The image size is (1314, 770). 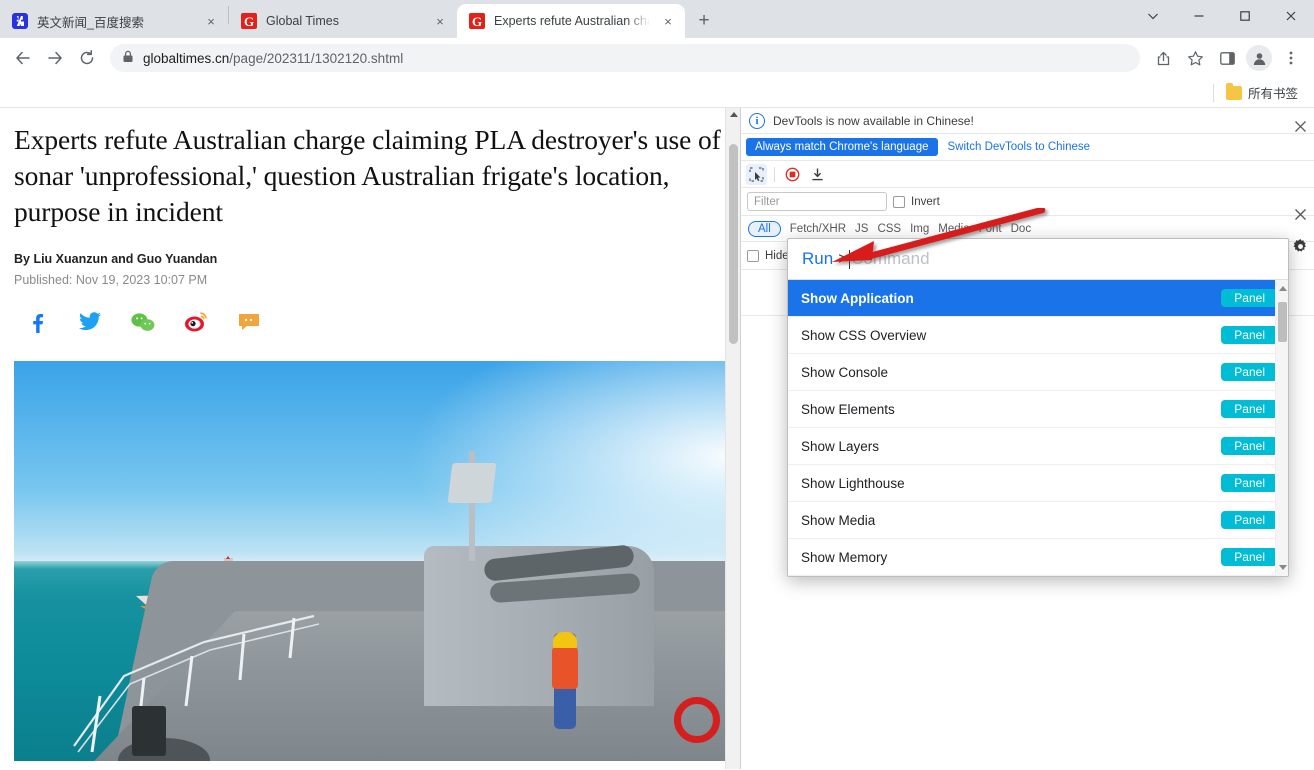 What do you see at coordinates (472, 483) in the screenshot?
I see `photo-radar-panel` at bounding box center [472, 483].